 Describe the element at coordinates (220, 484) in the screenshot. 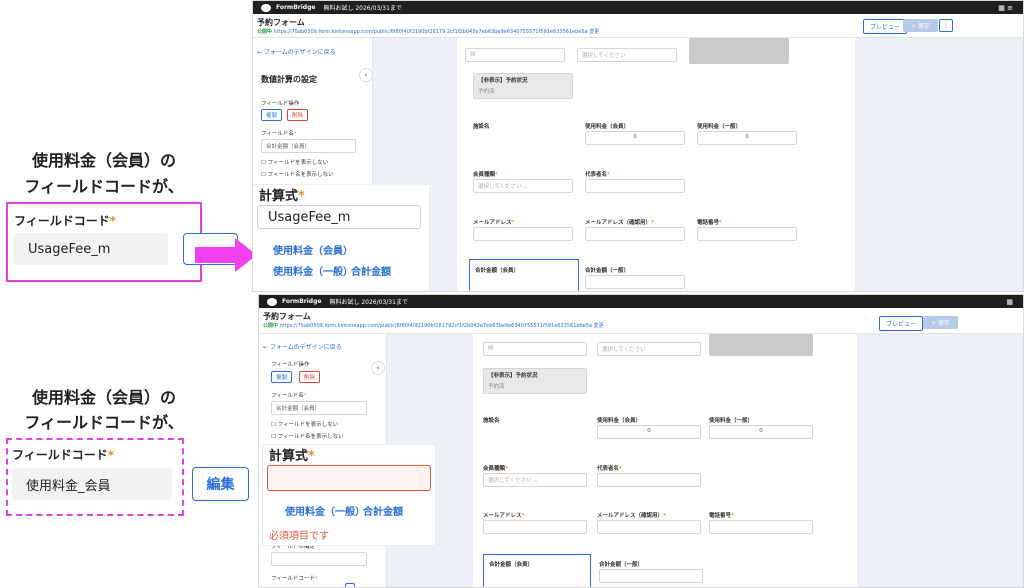

I see `edit-button-after: 編集` at that location.